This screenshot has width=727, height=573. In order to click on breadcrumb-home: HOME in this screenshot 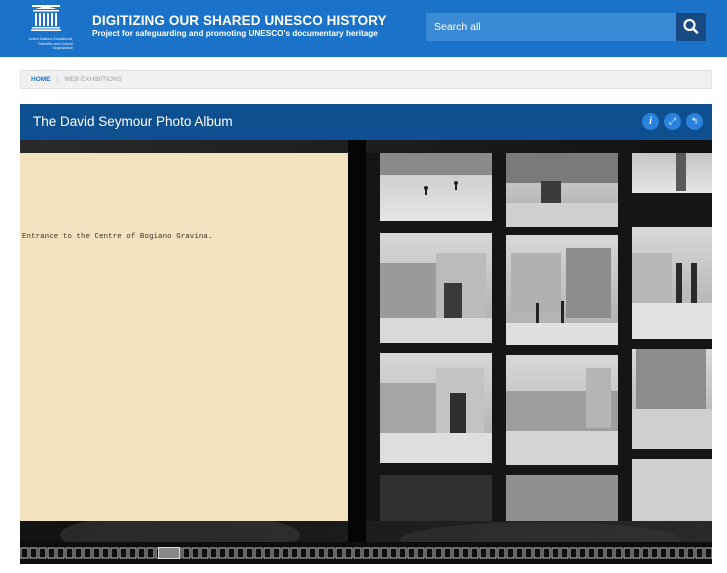, I will do `click(41, 79)`.